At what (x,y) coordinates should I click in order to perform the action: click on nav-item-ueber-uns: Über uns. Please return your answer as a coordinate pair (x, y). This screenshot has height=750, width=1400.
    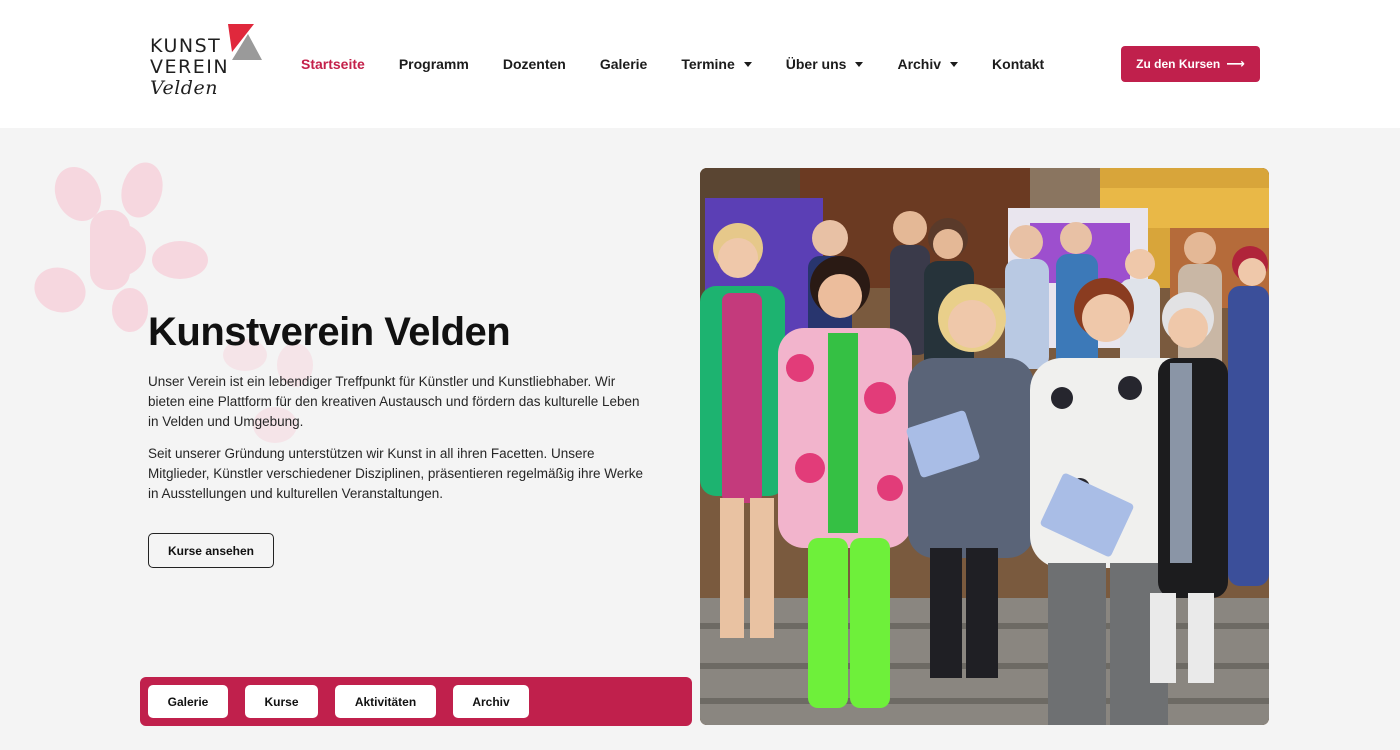
    Looking at the image, I should click on (825, 64).